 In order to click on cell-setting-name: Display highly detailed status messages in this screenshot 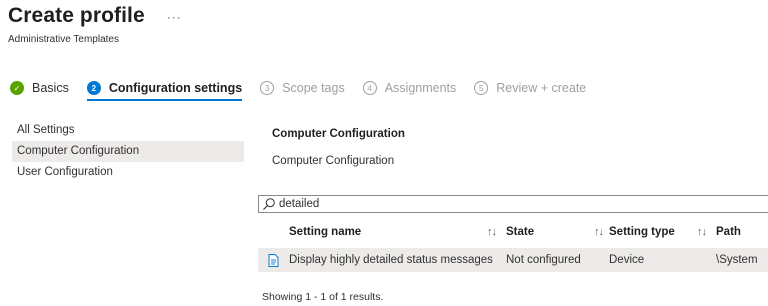, I will do `click(397, 260)`.